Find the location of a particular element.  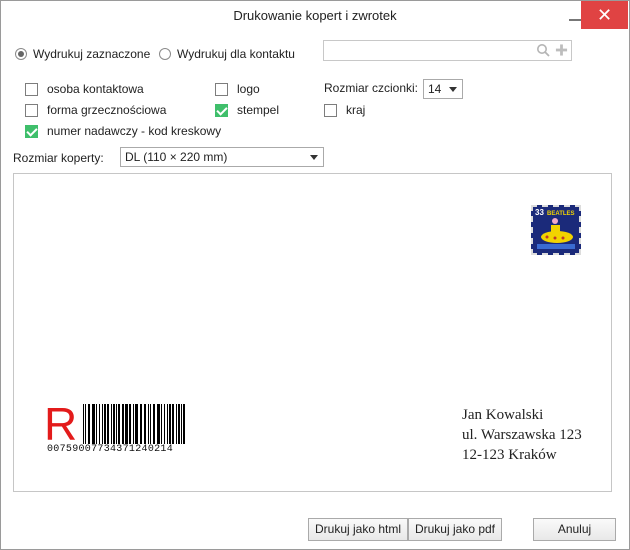

radio-print-selected: Wydrukuj zaznaczone is located at coordinates (82, 54).